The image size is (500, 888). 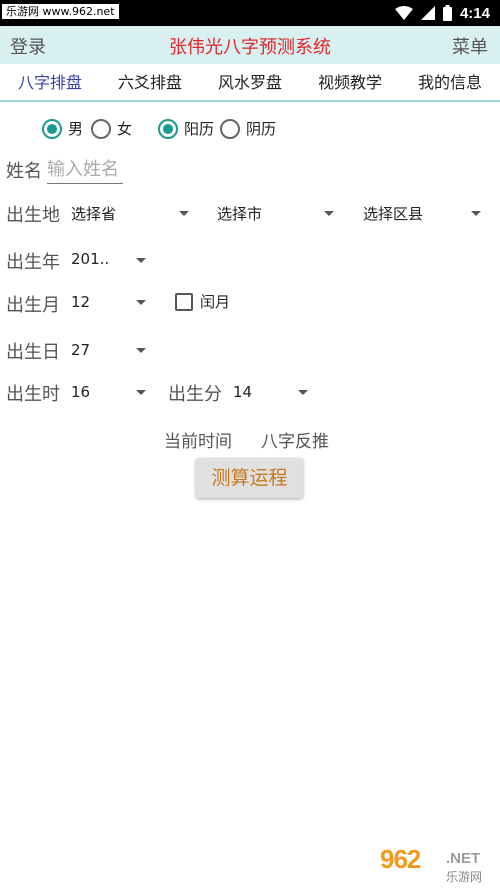 I want to click on birth-minute-select: 14, so click(x=273, y=392).